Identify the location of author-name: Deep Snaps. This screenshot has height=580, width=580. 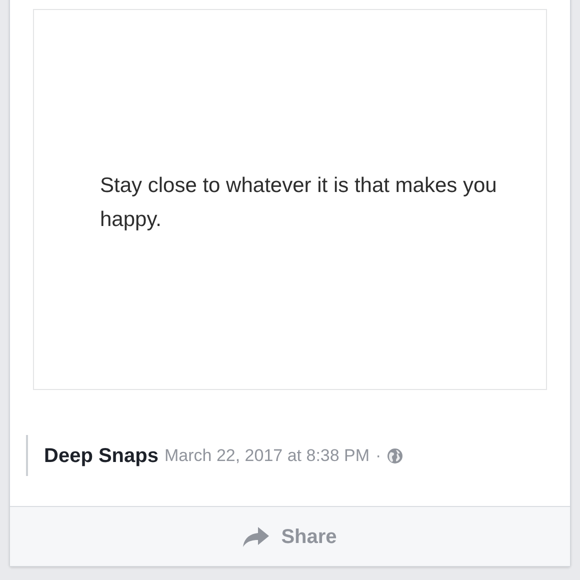
(101, 455).